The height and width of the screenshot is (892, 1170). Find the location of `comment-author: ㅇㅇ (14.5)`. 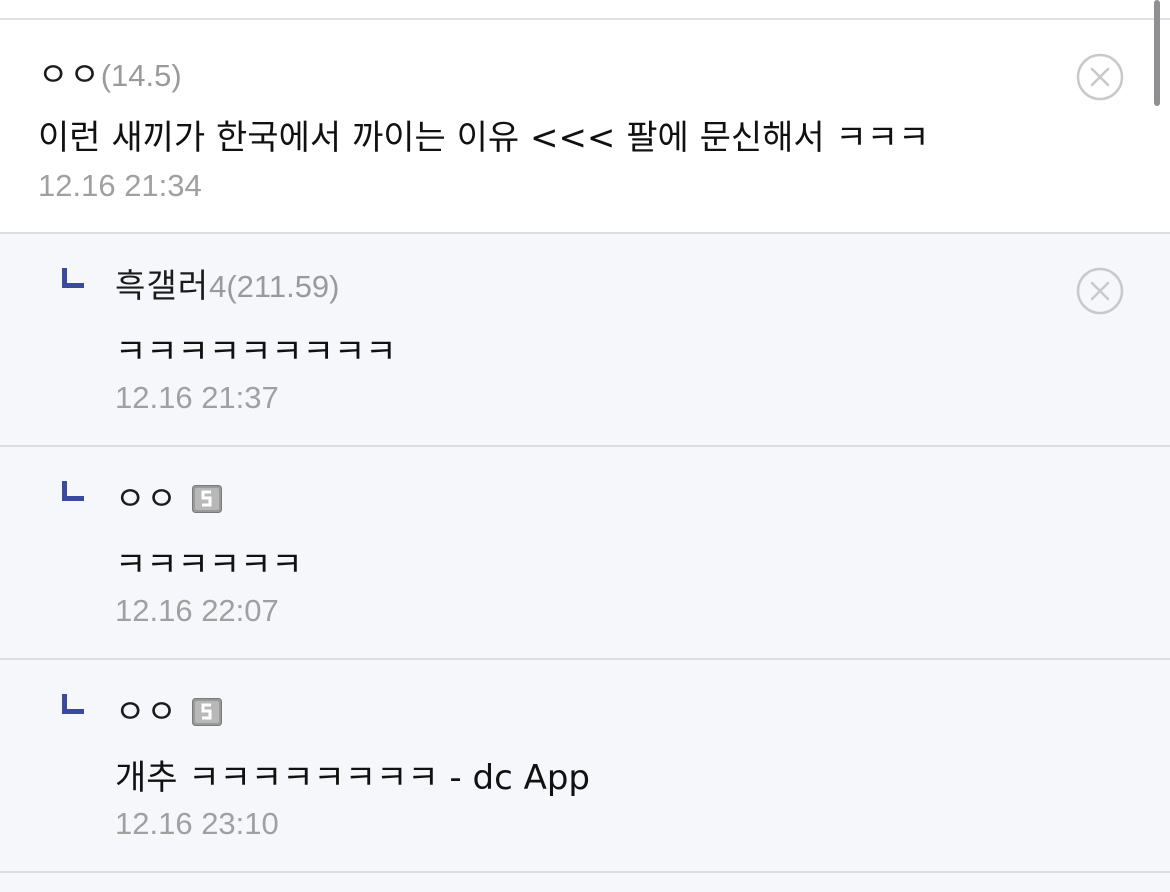

comment-author: ㅇㅇ (14.5) is located at coordinates (110, 72).